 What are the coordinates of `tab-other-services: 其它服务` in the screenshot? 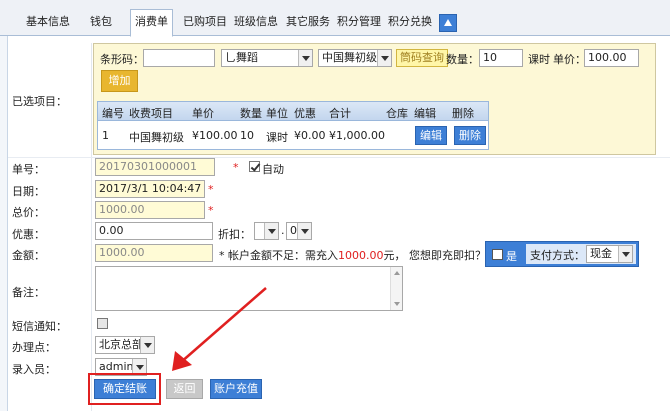 It's located at (308, 23).